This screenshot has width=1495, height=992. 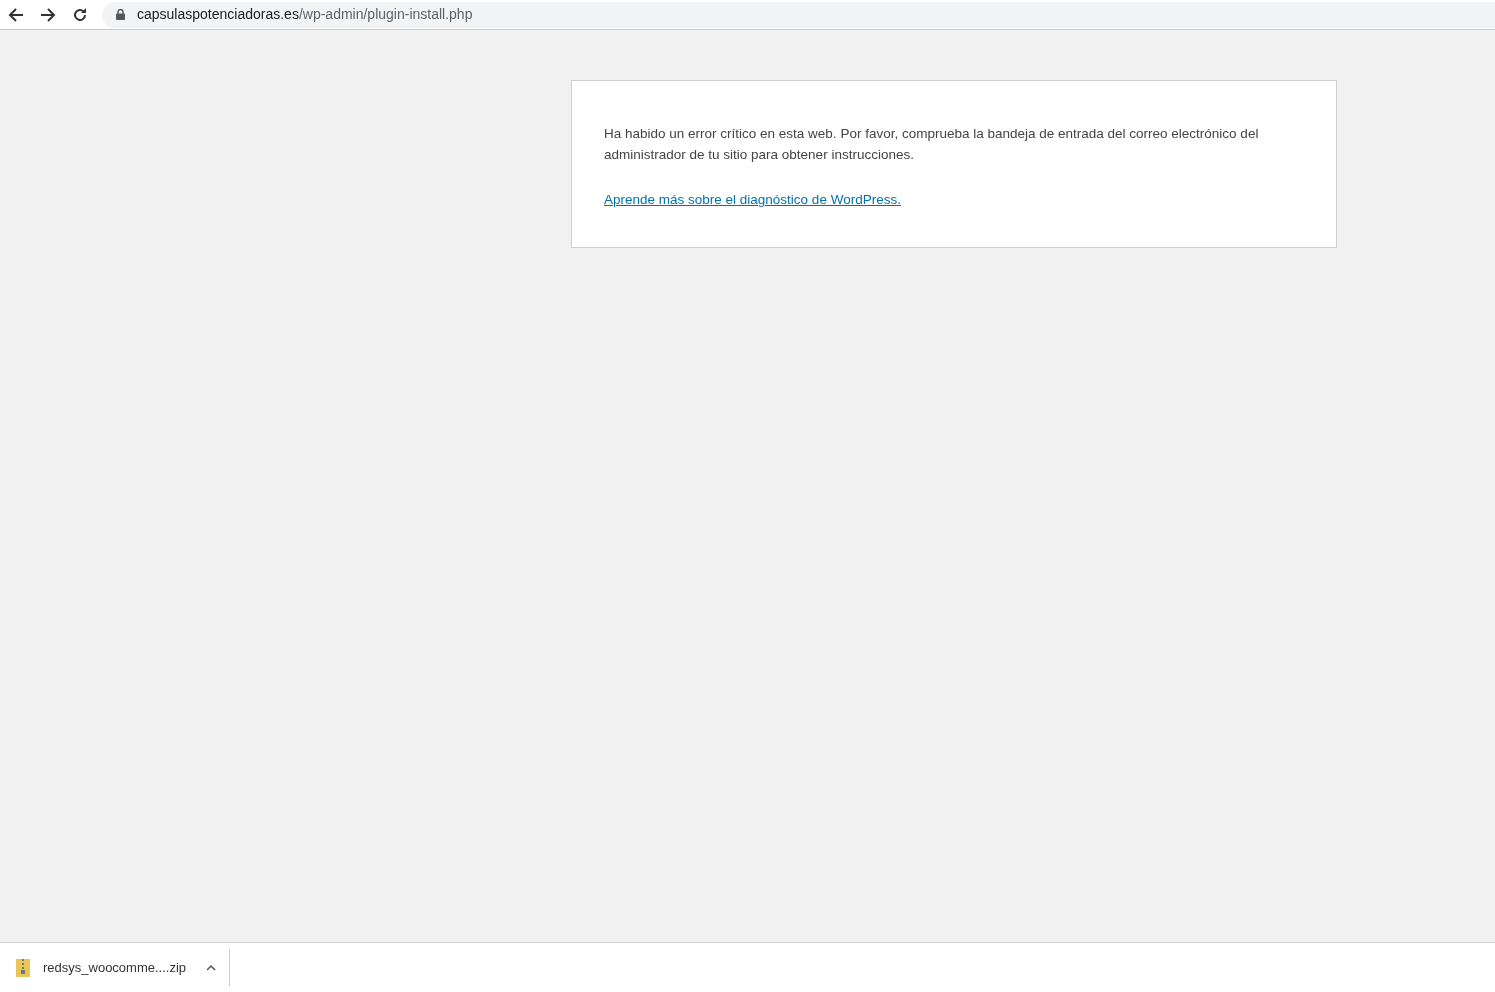 I want to click on forward-icon, so click(x=48, y=14).